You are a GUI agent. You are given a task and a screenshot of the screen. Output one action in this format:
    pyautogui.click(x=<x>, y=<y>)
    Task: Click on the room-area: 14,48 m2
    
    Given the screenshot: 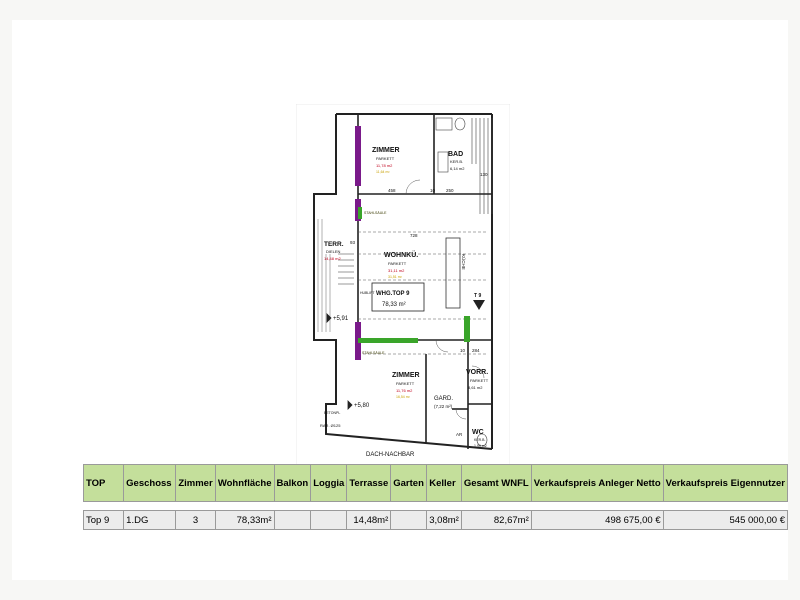 What is the action you would take?
    pyautogui.click(x=332, y=258)
    